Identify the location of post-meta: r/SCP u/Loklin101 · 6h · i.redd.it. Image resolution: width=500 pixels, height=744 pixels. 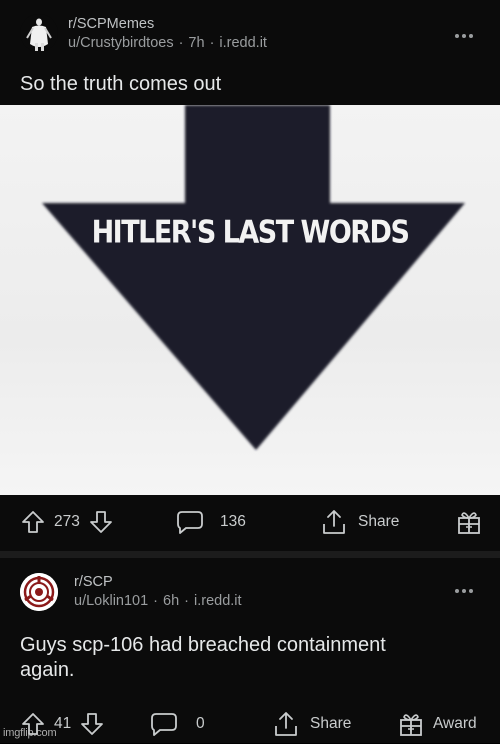
(158, 592).